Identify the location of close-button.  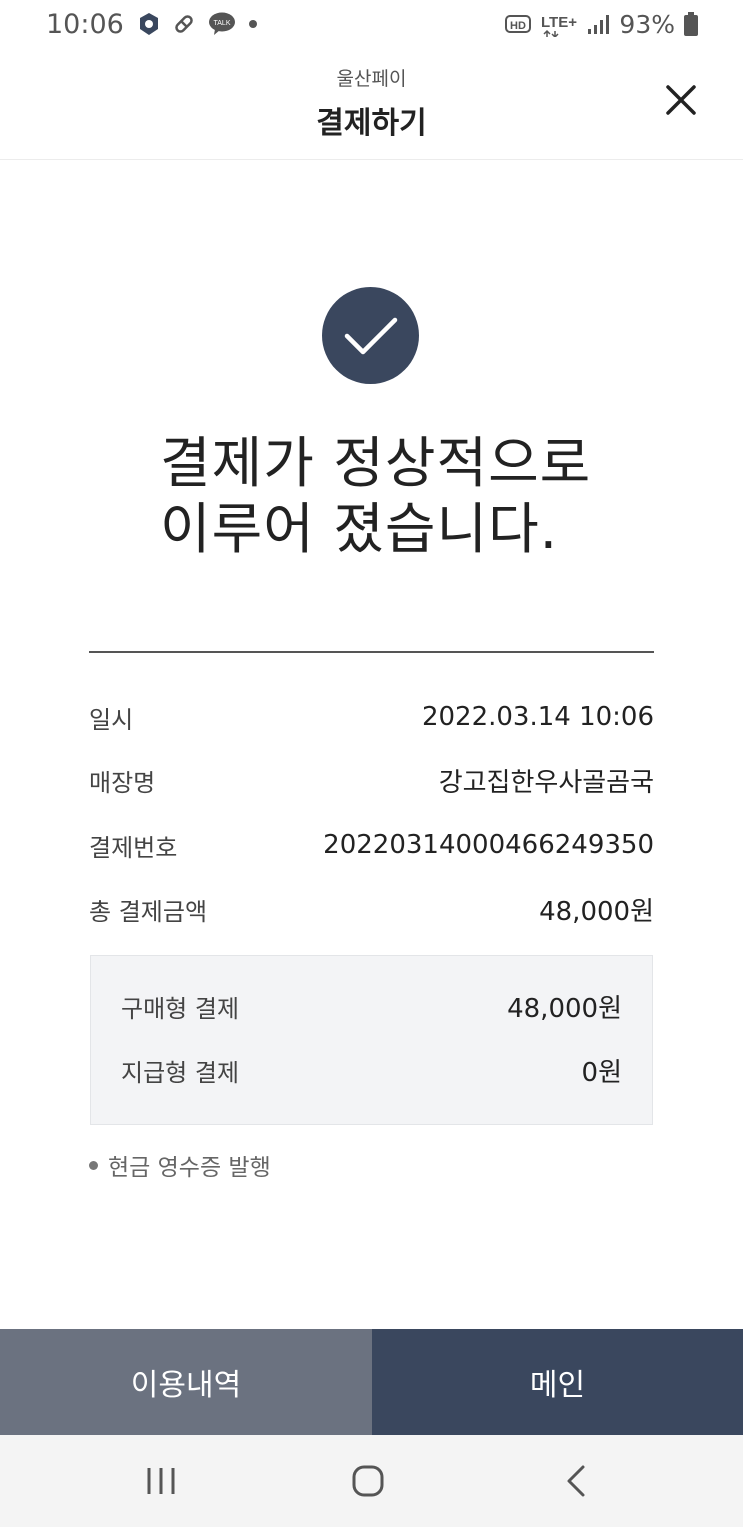
(681, 100).